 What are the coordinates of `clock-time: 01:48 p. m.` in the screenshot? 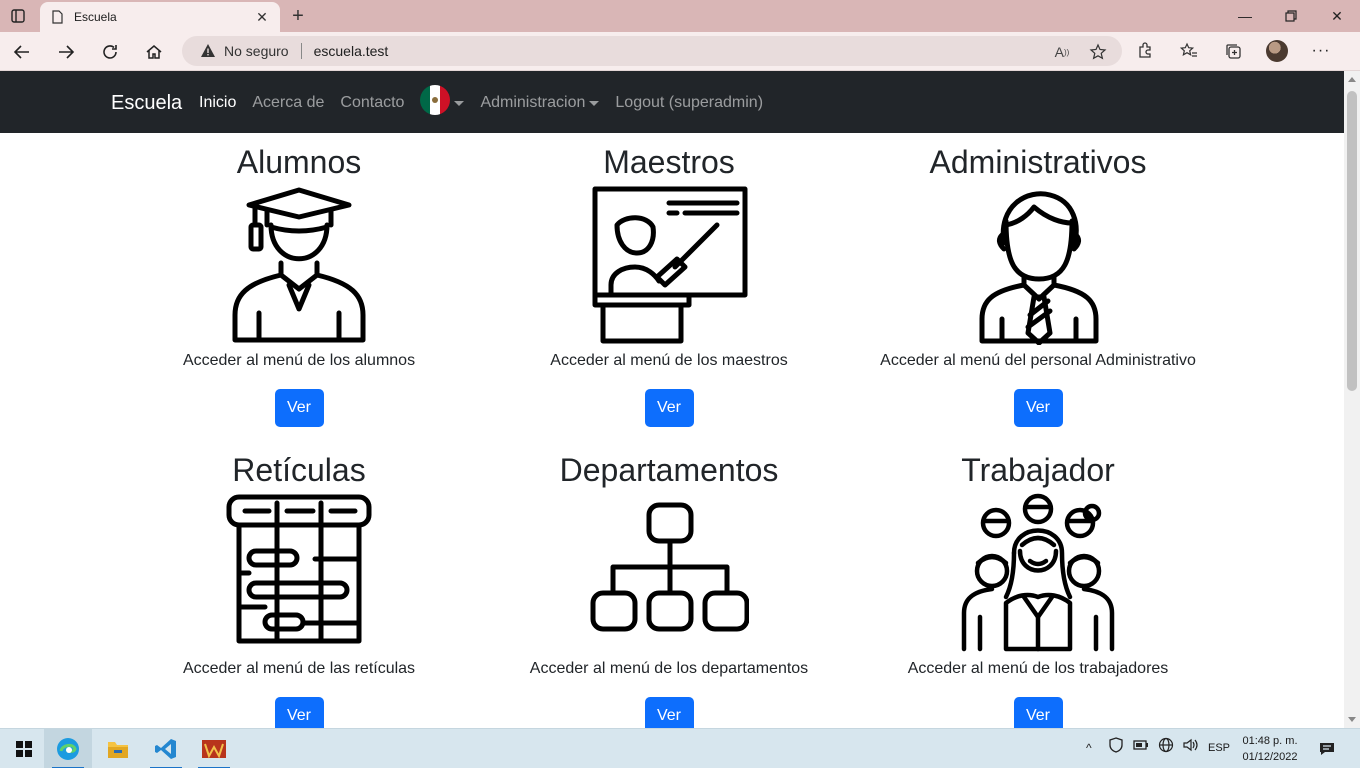 It's located at (1270, 741).